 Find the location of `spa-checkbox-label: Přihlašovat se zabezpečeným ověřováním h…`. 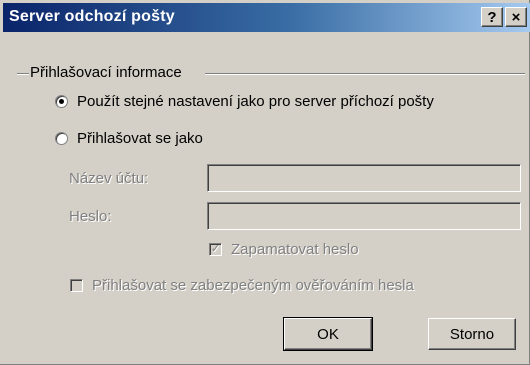

spa-checkbox-label: Přihlašovat se zabezpečeným ověřováním h… is located at coordinates (253, 285).